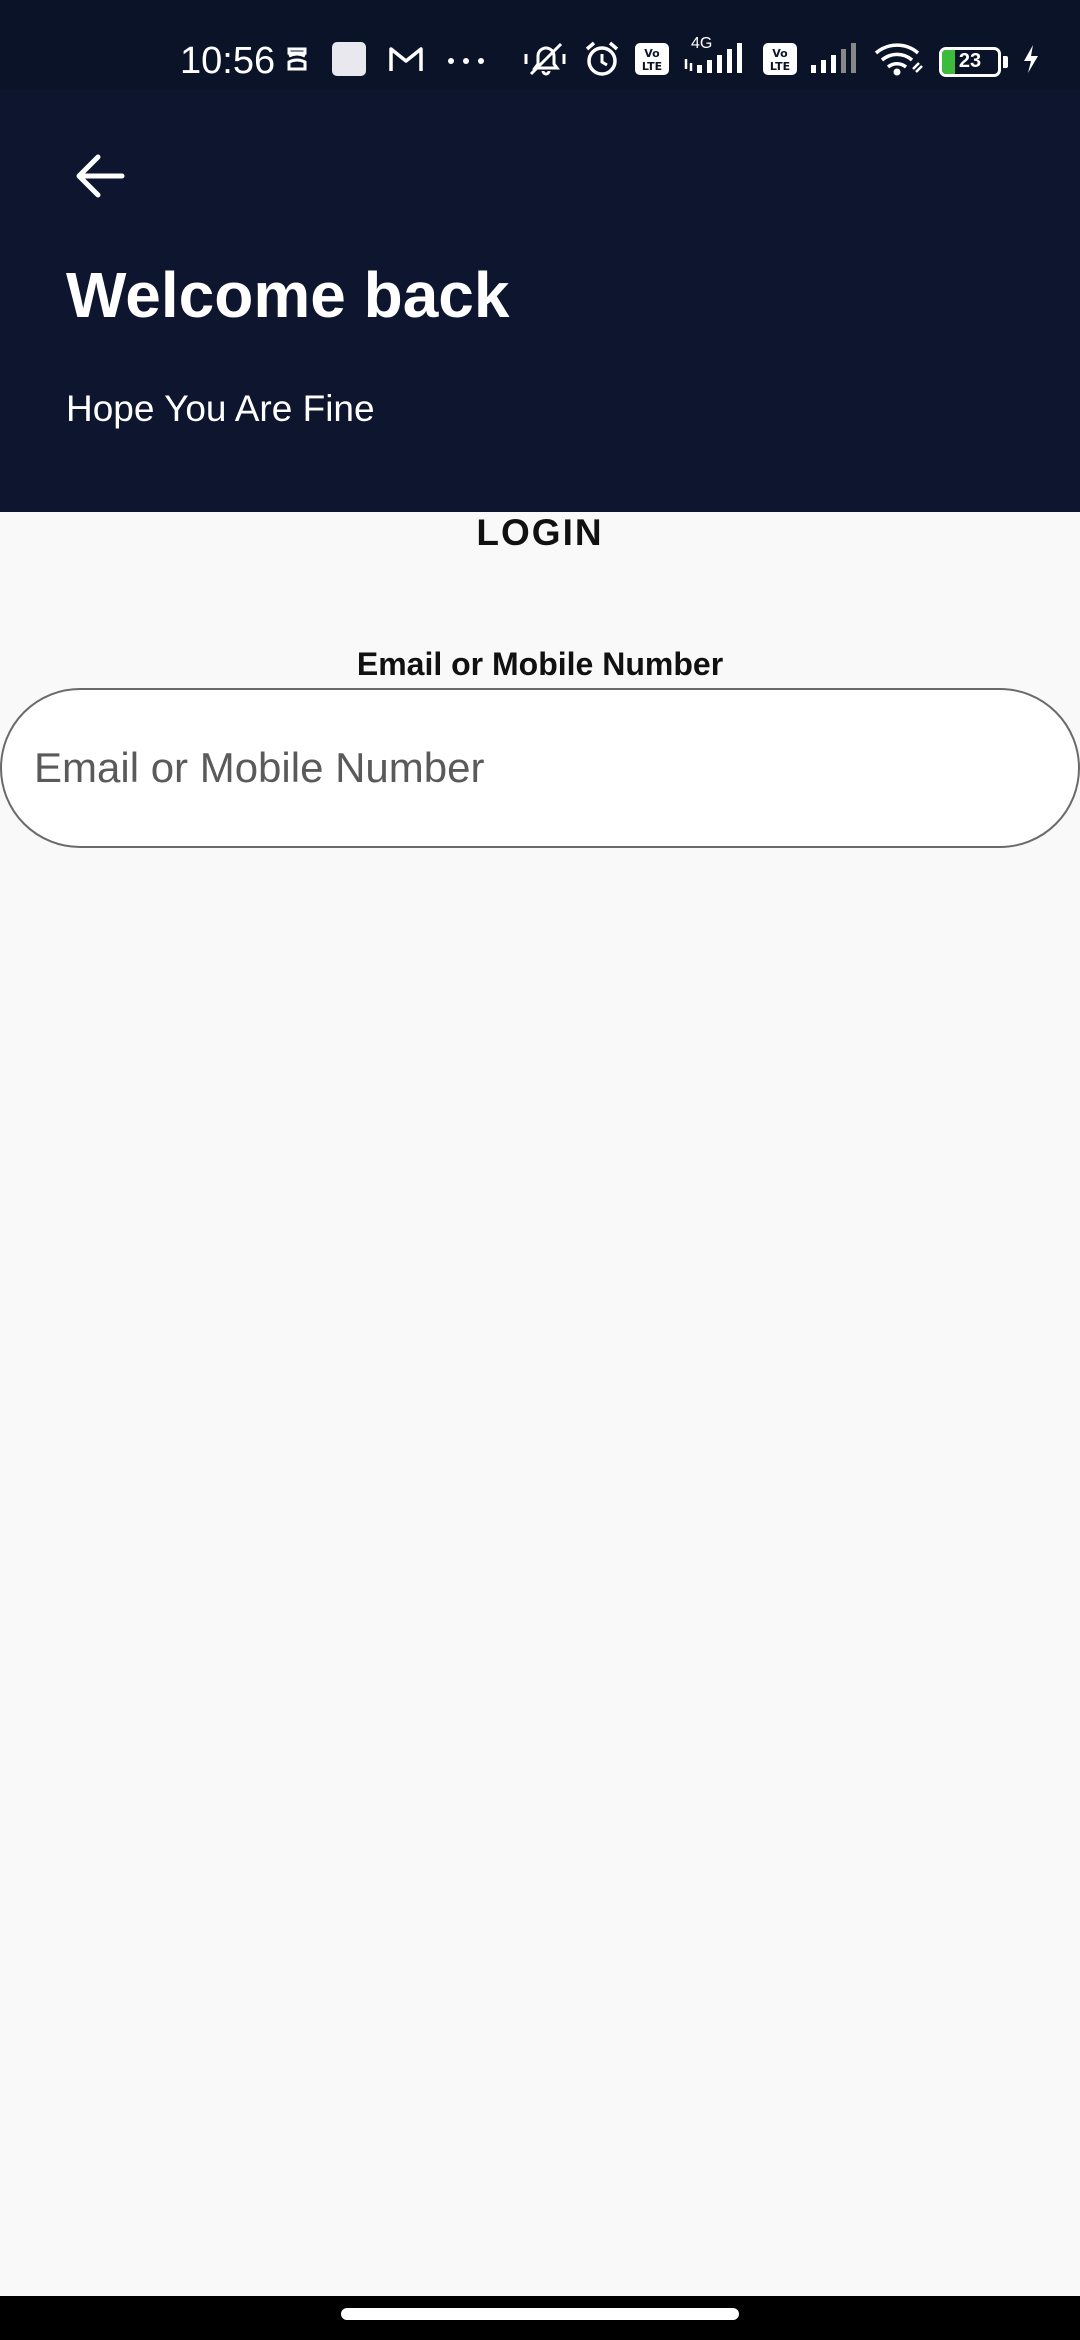 Image resolution: width=1080 pixels, height=2340 pixels. I want to click on status-bar: 10:56 Vo LTE 4G Vo LTE 23, so click(540, 45).